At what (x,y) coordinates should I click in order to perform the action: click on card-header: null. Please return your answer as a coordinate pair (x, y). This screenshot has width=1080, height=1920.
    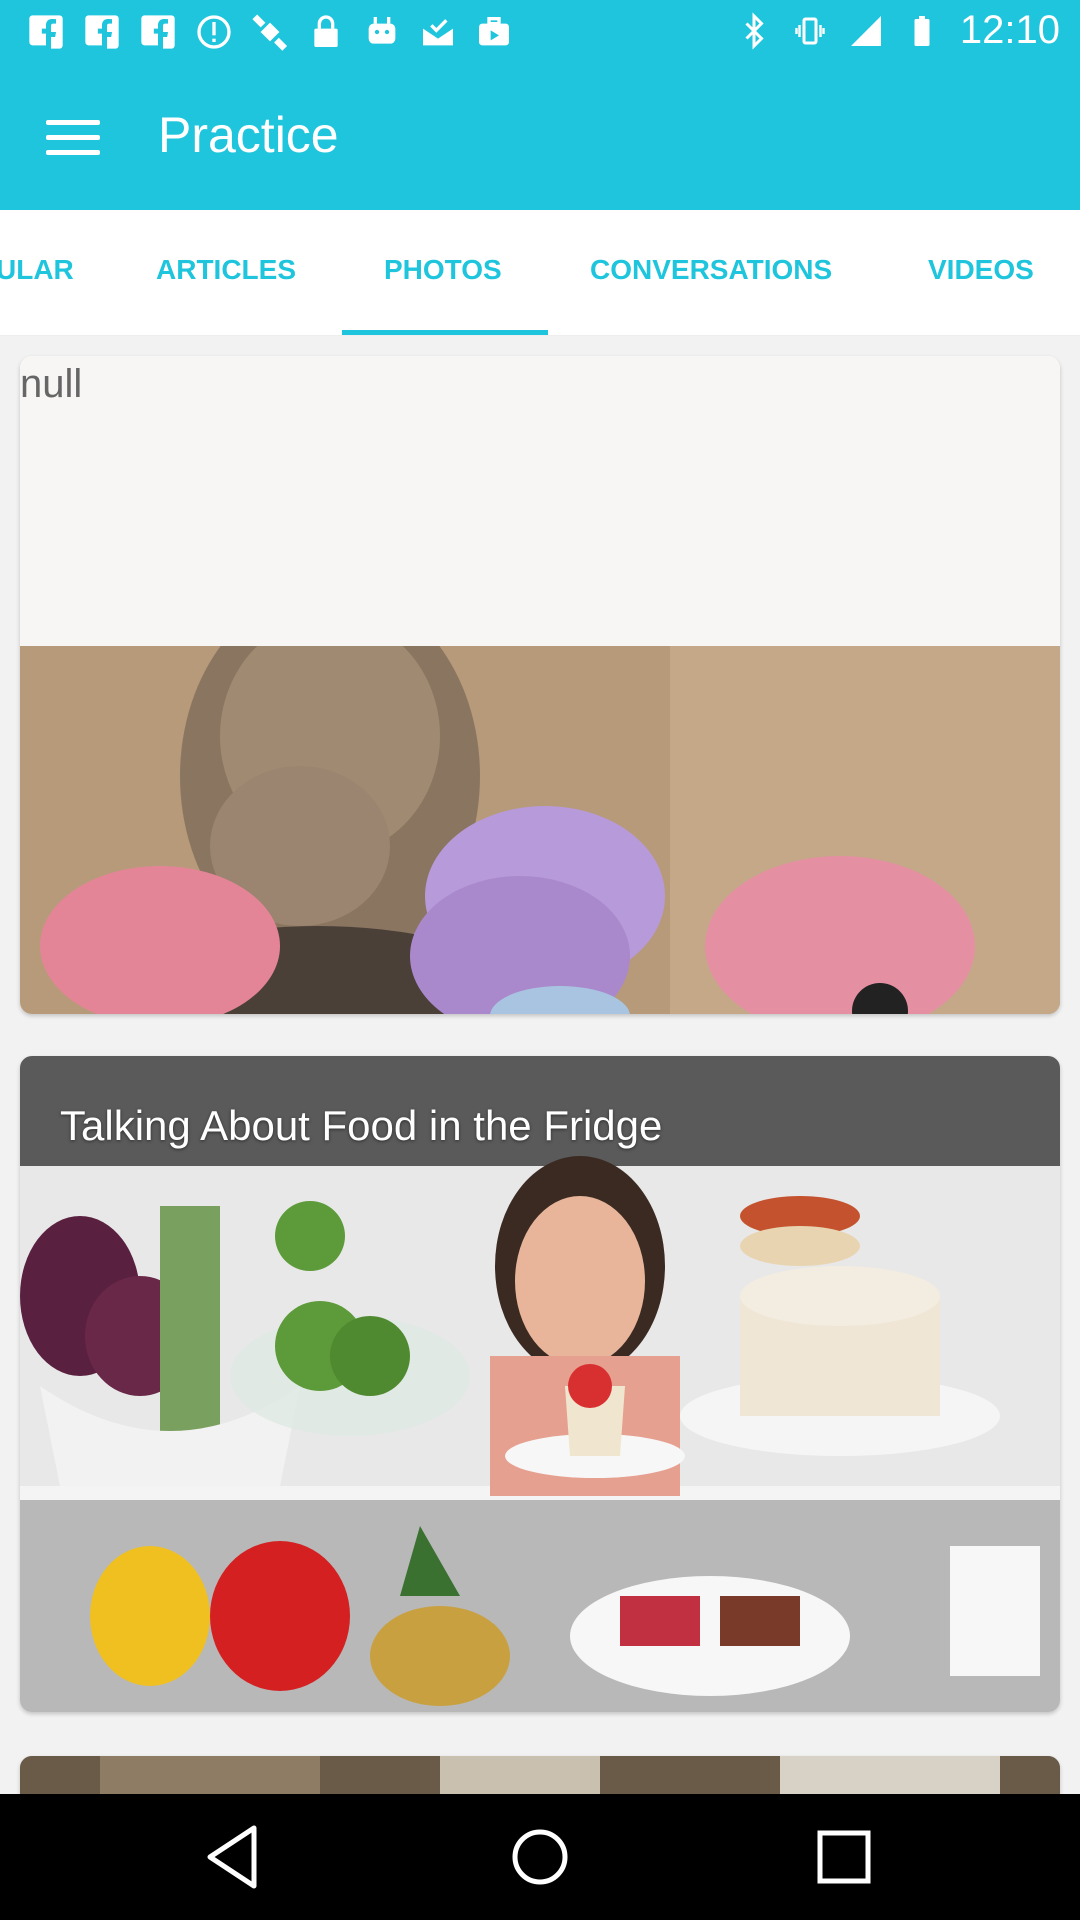
    Looking at the image, I should click on (540, 501).